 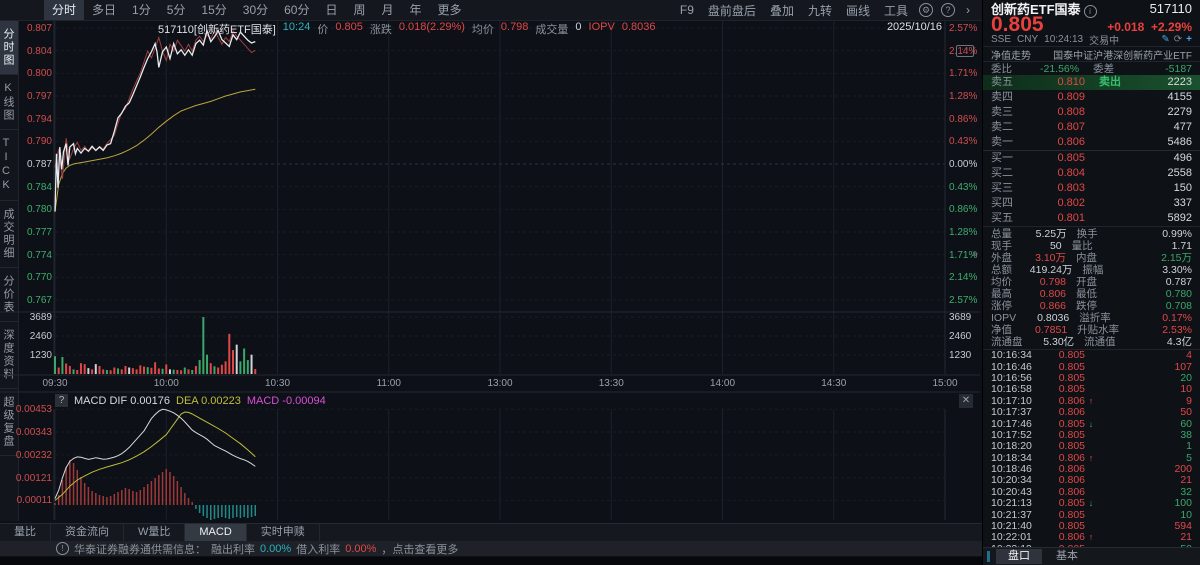 I want to click on order-row-卖五: 卖五 0.810 卖出 2223, so click(x=1091, y=82).